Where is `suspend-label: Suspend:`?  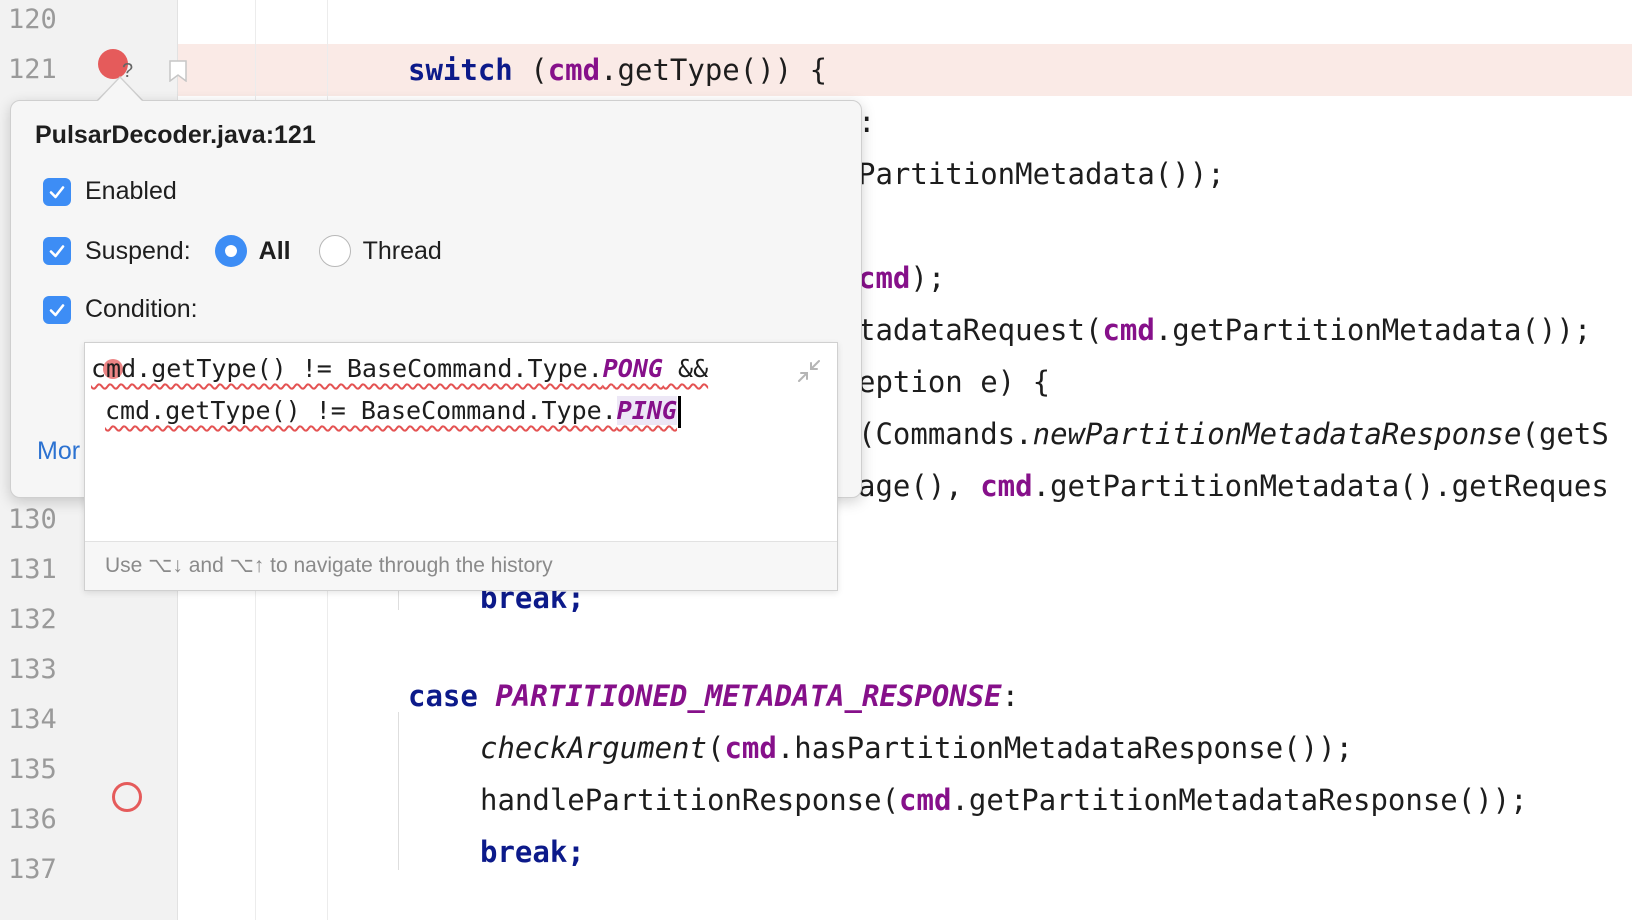 suspend-label: Suspend: is located at coordinates (138, 250).